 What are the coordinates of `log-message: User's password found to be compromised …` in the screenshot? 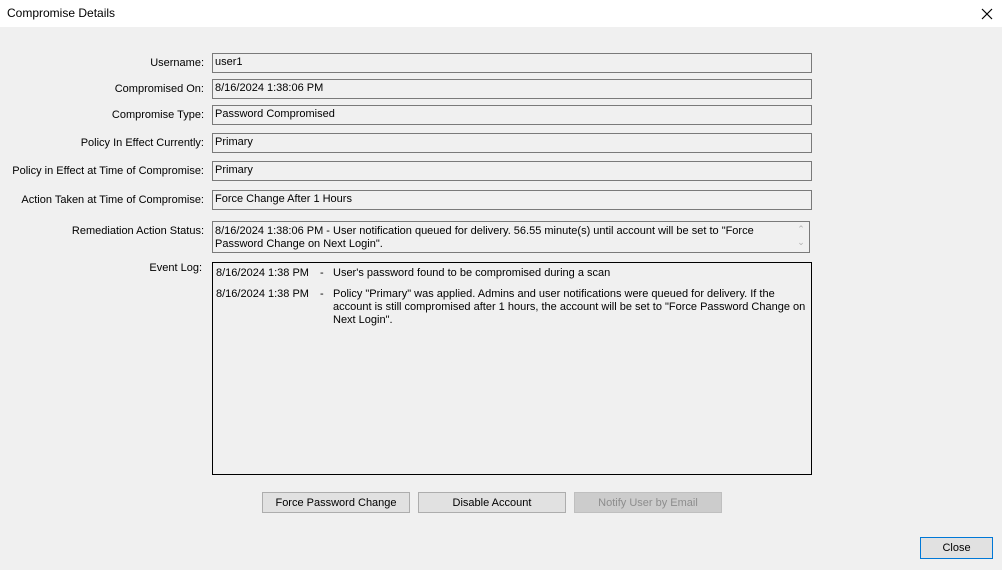 It's located at (472, 273).